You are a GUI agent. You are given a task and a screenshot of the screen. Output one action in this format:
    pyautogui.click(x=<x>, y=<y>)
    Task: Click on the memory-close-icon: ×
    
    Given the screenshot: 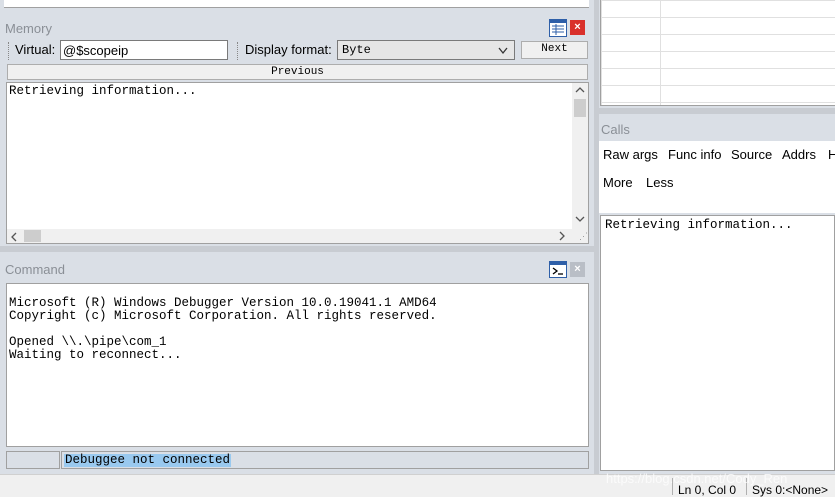 What is the action you would take?
    pyautogui.click(x=577, y=27)
    